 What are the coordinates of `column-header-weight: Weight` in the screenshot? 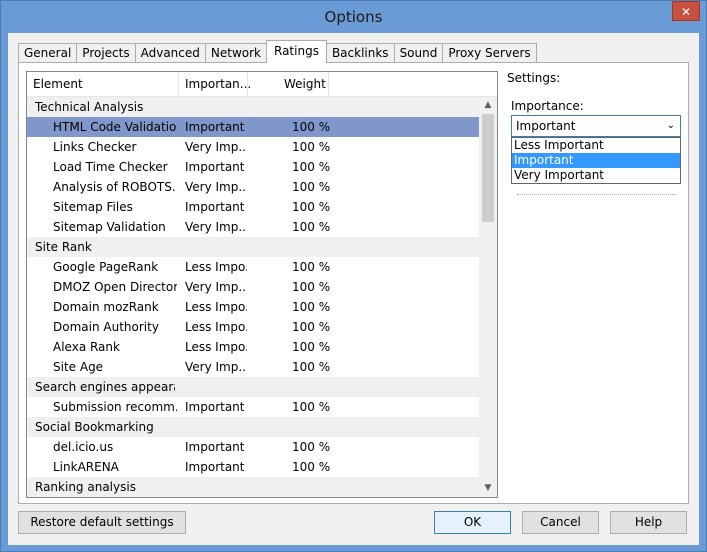 It's located at (288, 84).